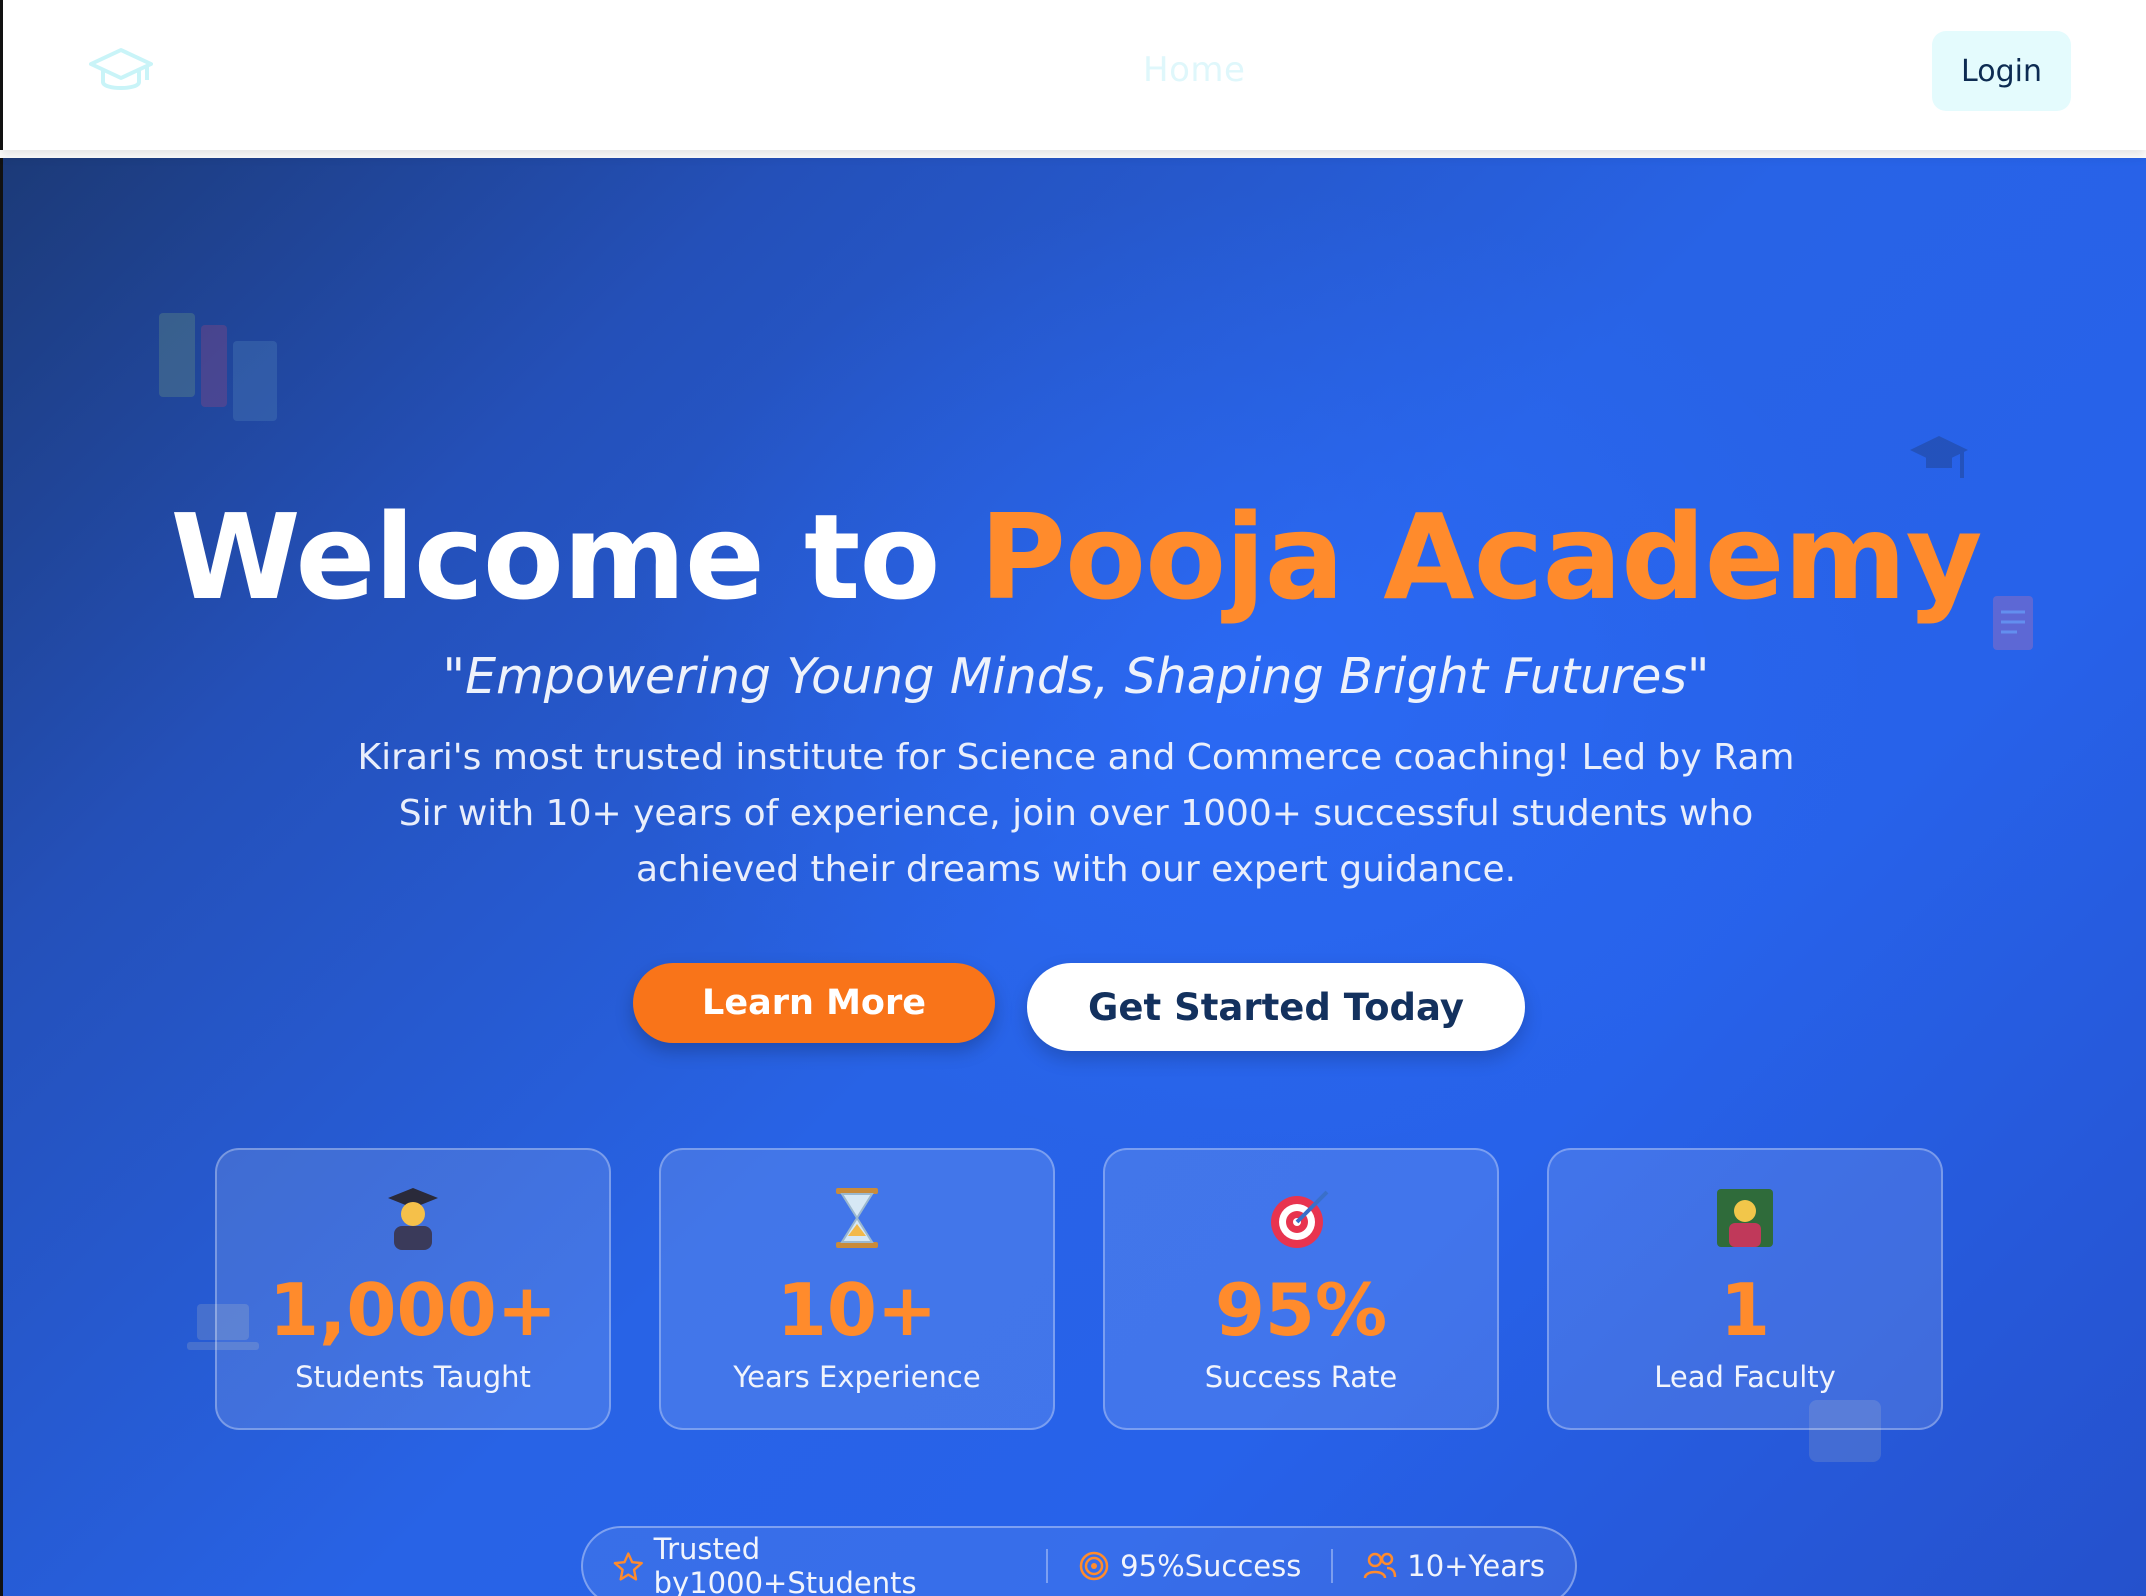  I want to click on trust-item-years: 10+Years, so click(1454, 1566).